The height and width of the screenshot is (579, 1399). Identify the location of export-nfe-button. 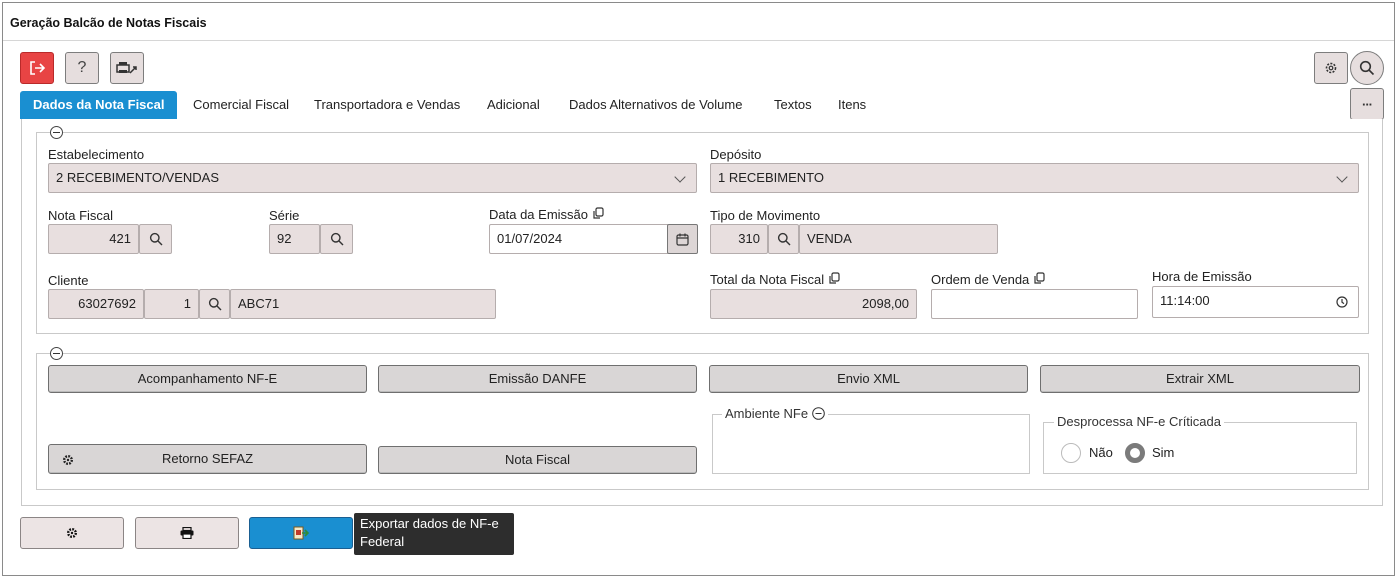
(301, 533).